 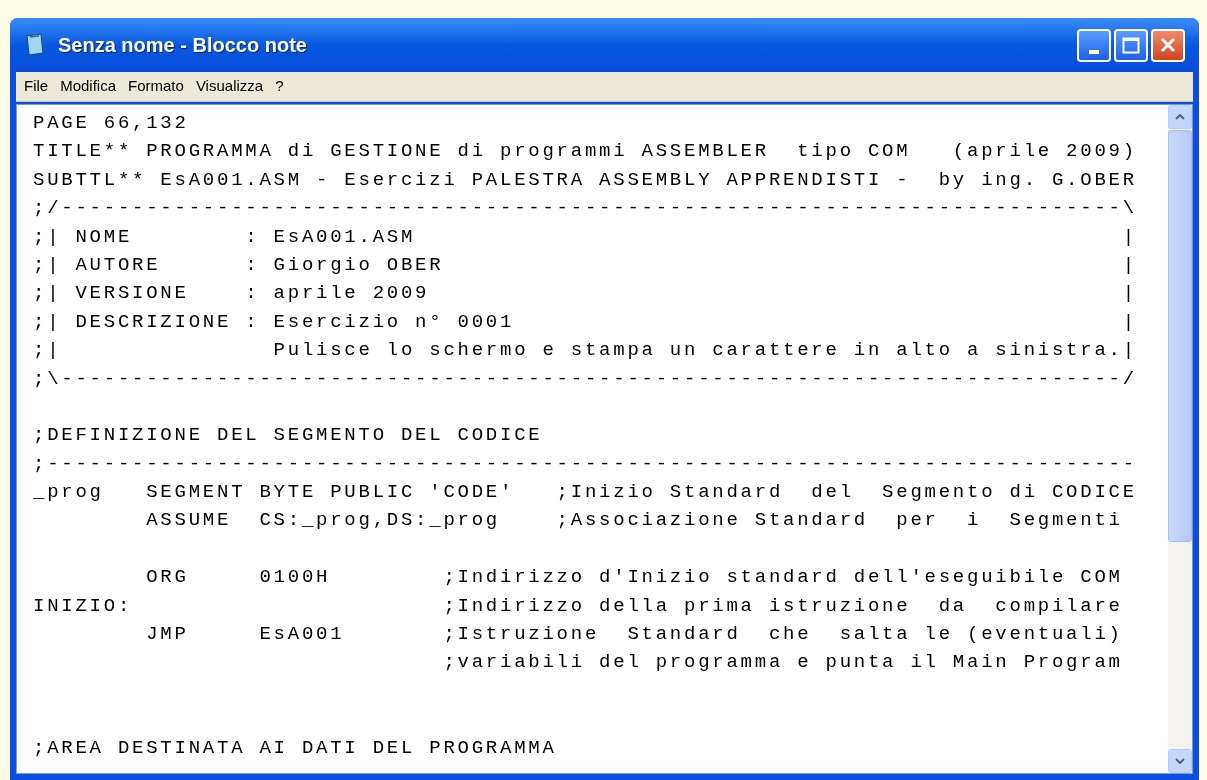 I want to click on code-line: ;AREA DESTINATA AI DATI DEL PROGRAMMA, so click(x=295, y=748).